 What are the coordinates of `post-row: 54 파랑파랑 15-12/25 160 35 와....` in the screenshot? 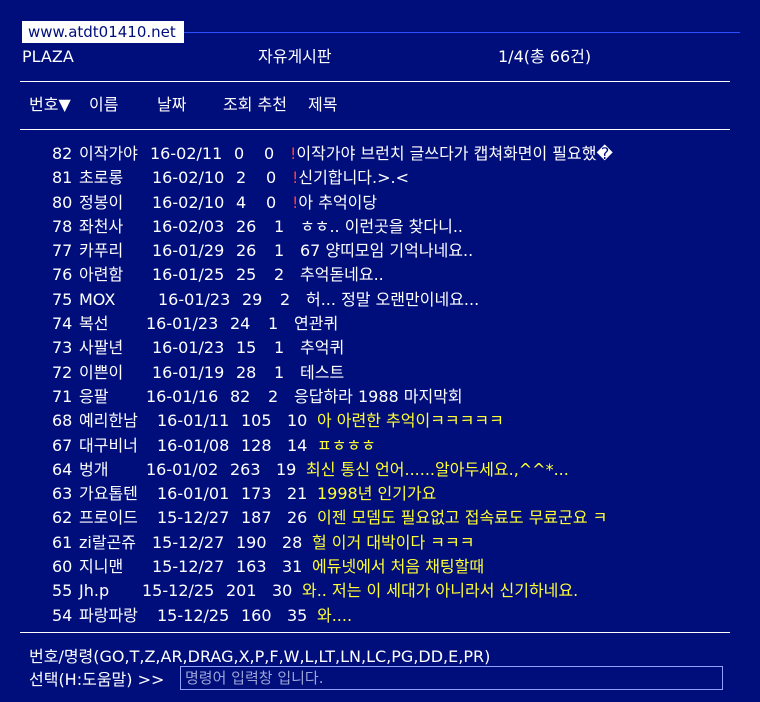 It's located at (402, 616).